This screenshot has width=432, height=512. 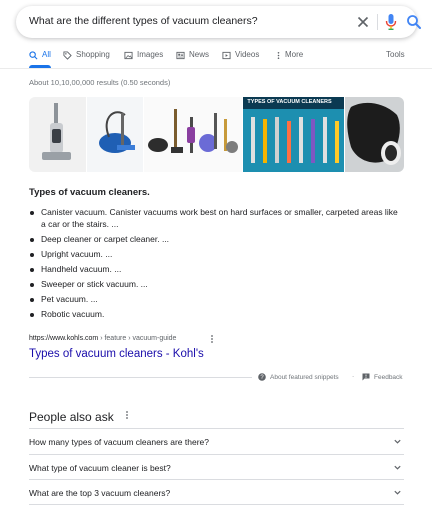 I want to click on snippet-footer: ? About featured snippets · Feedback, so click(x=328, y=378).